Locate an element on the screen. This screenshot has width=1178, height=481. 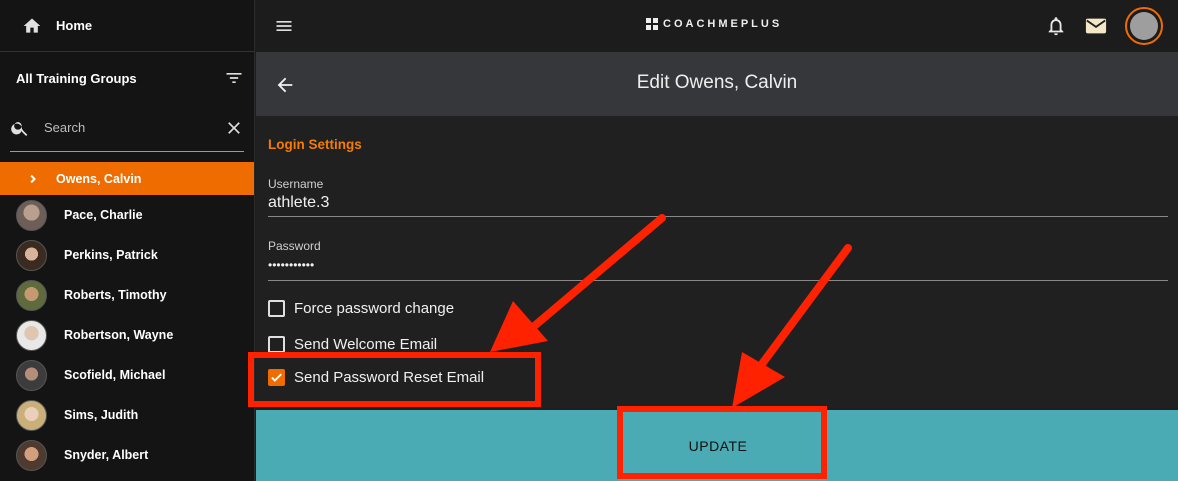
annotation-arrow-to-update is located at coordinates (792, 326).